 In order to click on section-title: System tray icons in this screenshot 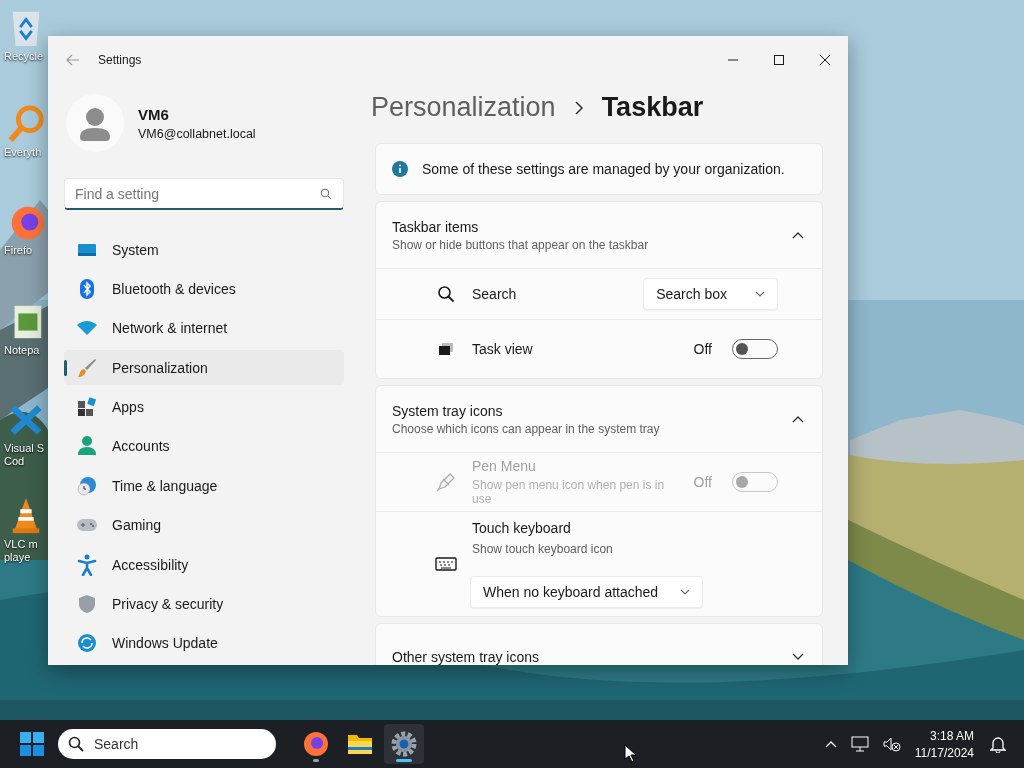, I will do `click(448, 410)`.